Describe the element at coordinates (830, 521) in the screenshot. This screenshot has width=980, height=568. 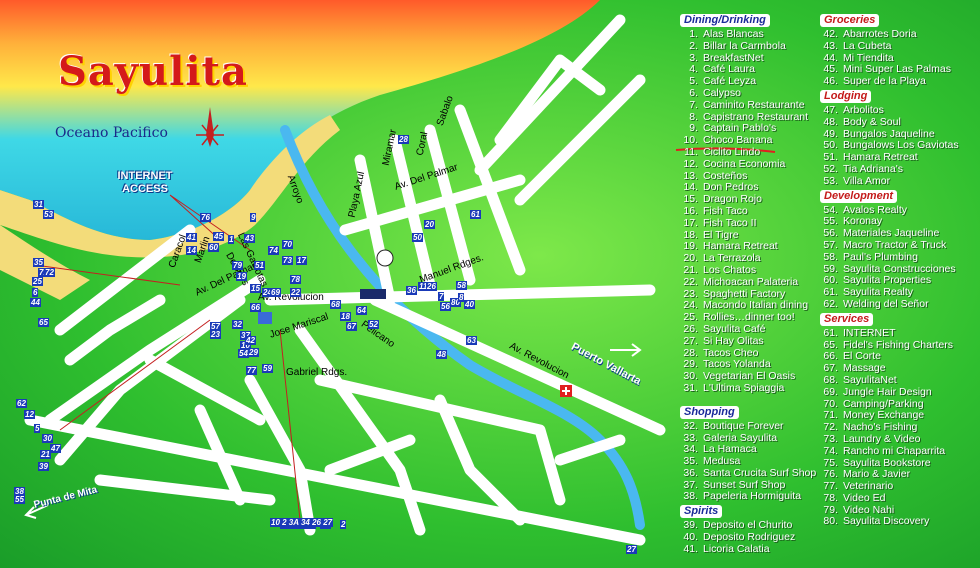
I see `legend-item-number: 80.` at that location.